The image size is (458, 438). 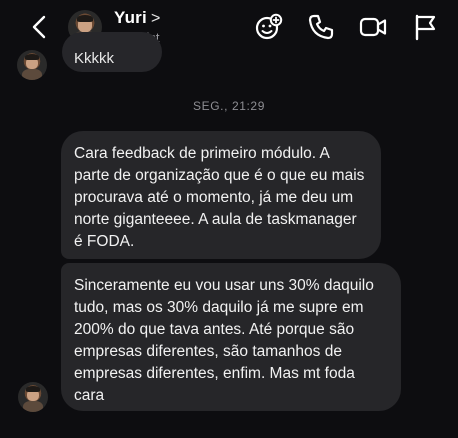 I want to click on flag-icon, so click(x=425, y=27).